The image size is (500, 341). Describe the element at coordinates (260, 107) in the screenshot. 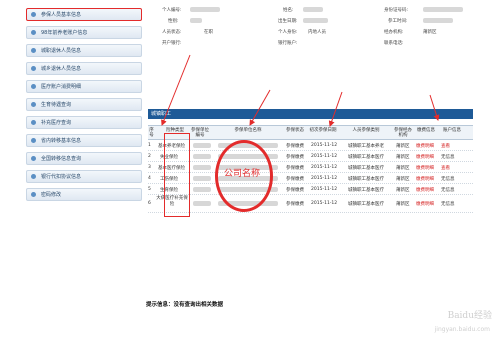

I see `arrow-unit-name` at that location.